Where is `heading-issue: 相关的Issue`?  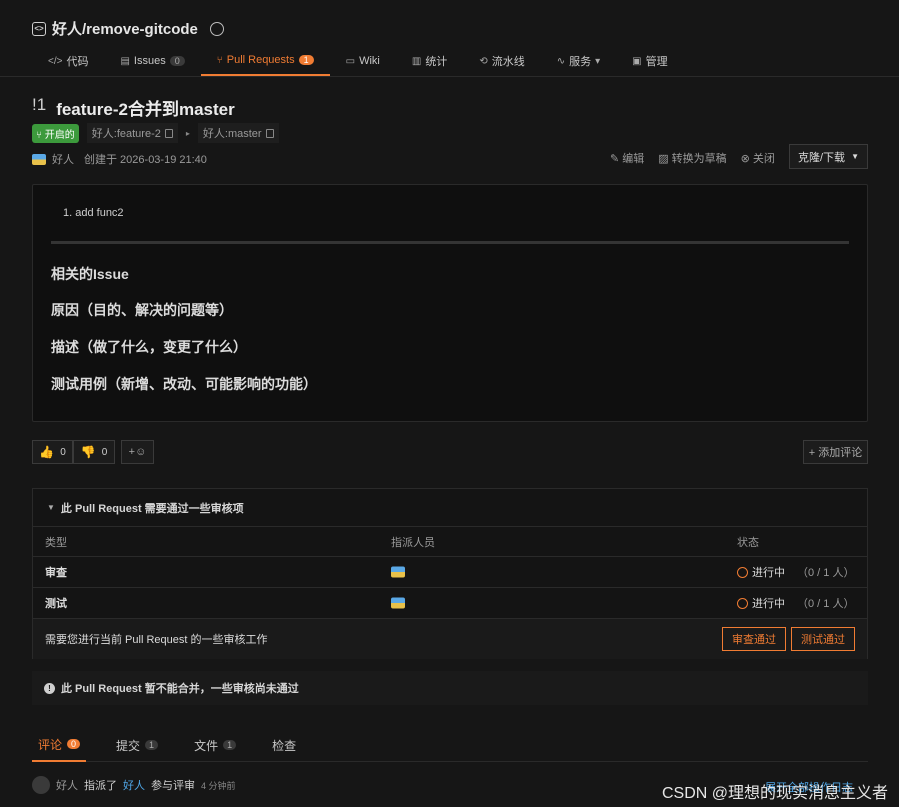
heading-issue: 相关的Issue is located at coordinates (90, 274).